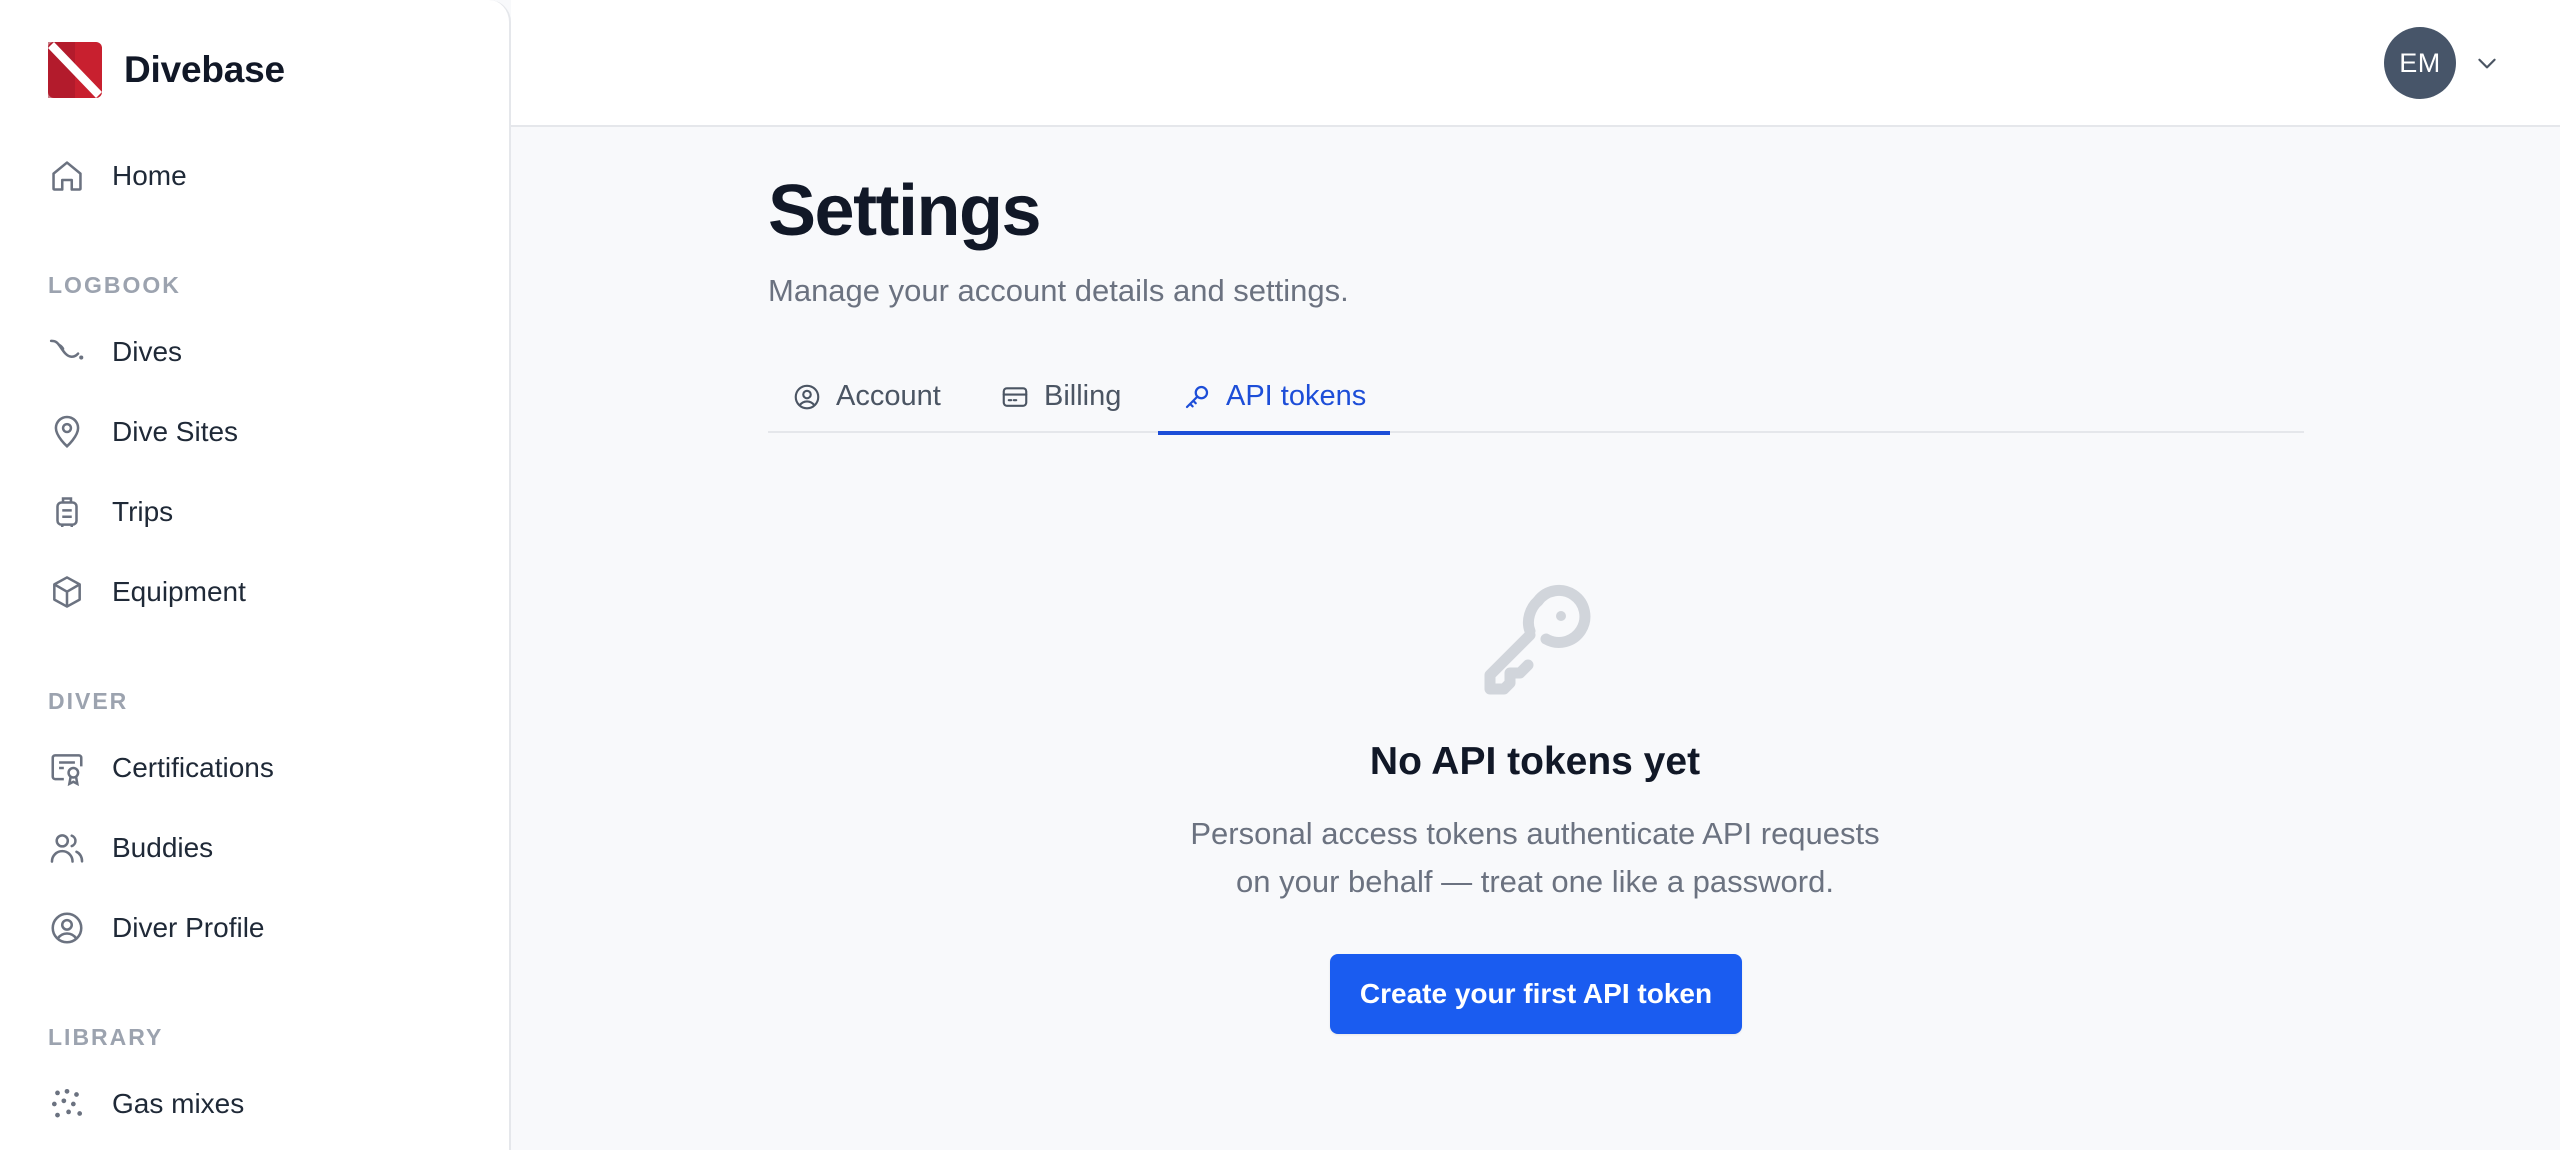 This screenshot has width=2560, height=1150. I want to click on section-label-diver: DIVER, so click(88, 701).